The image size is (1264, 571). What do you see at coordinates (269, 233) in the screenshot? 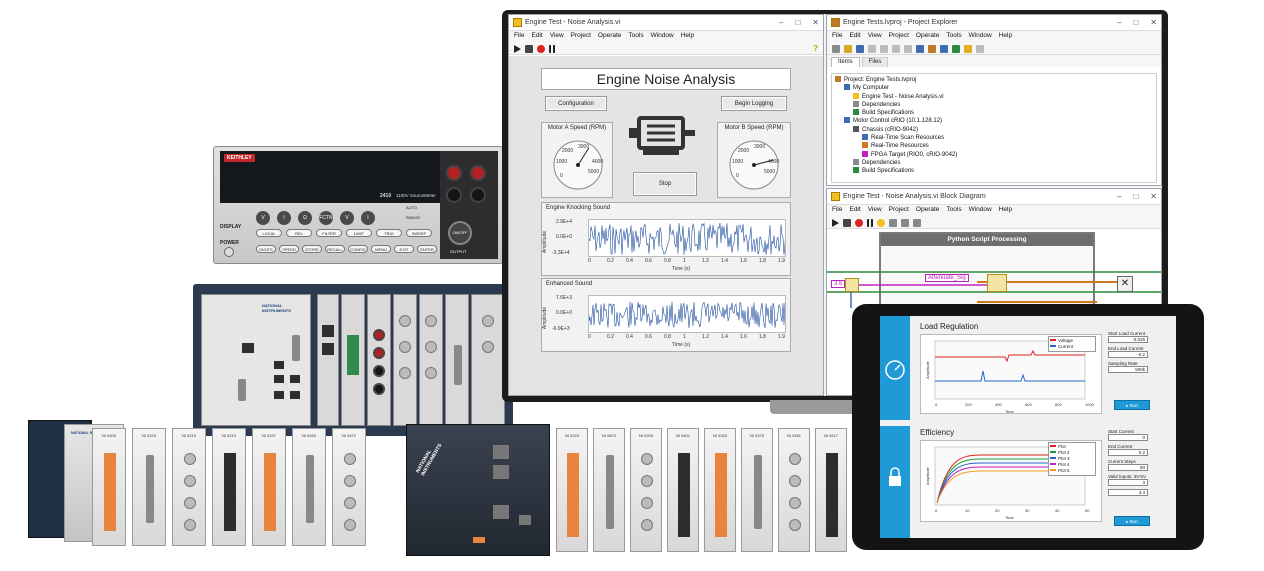
I see `meter-control-button: LOCAL` at bounding box center [269, 233].